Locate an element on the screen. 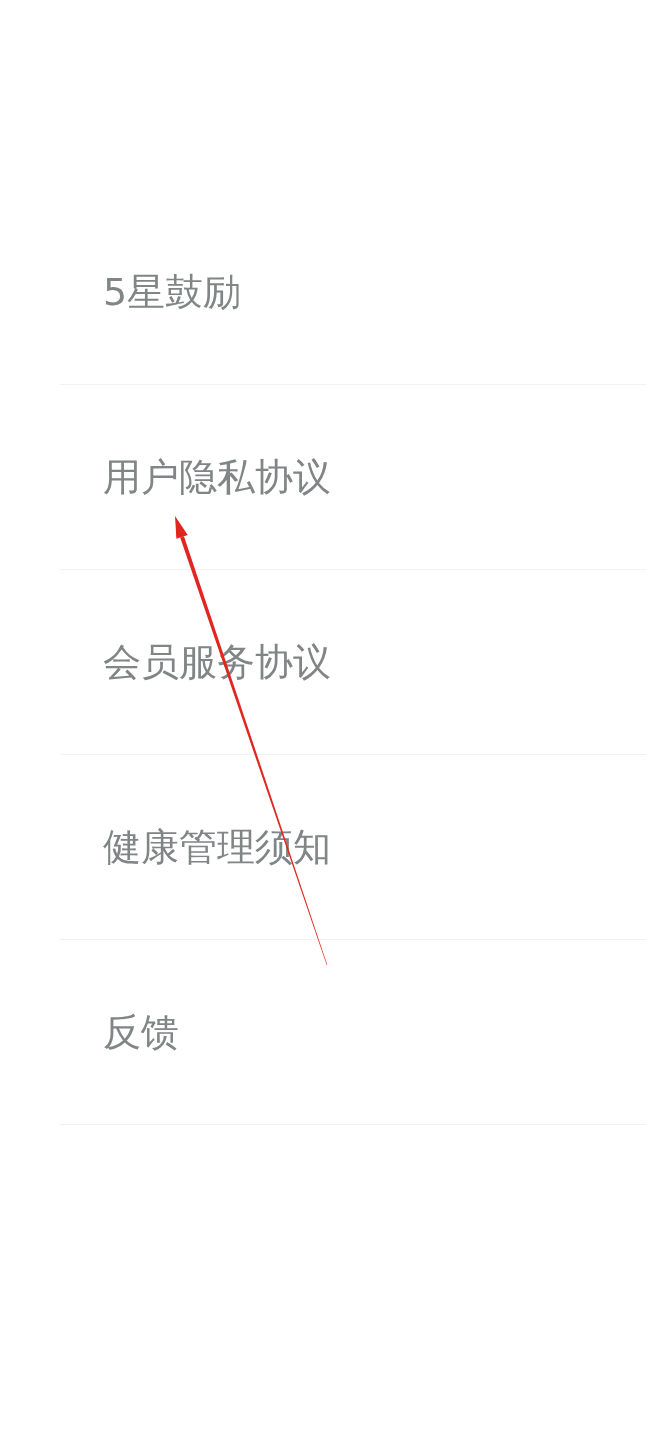 The height and width of the screenshot is (1440, 646). menu-item: 反馈 is located at coordinates (353, 1032).